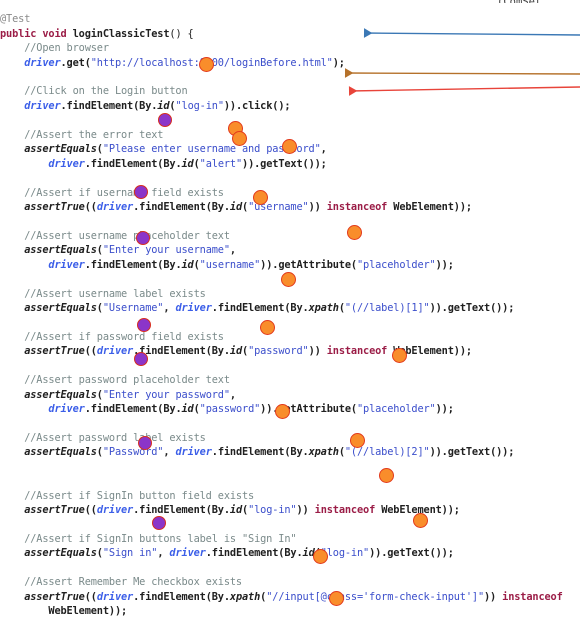  What do you see at coordinates (290, 34) in the screenshot?
I see `code-line: public void loginClassicTest() {` at bounding box center [290, 34].